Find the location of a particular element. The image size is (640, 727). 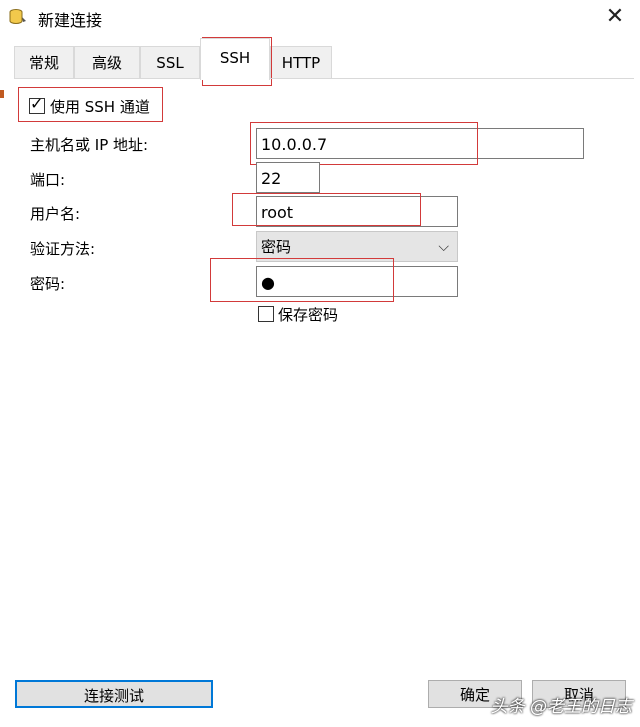

checkmark-icon: ✓ is located at coordinates (37, 103).